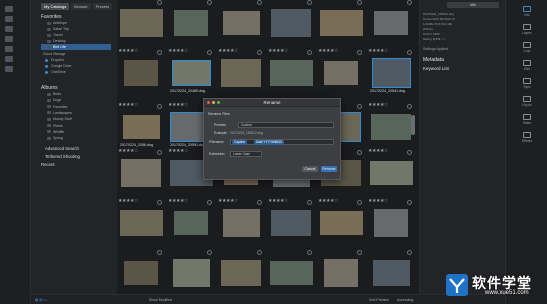 This screenshot has width=547, height=304. What do you see at coordinates (51, 17) in the screenshot?
I see `favorites-heading: Favorites` at bounding box center [51, 17].